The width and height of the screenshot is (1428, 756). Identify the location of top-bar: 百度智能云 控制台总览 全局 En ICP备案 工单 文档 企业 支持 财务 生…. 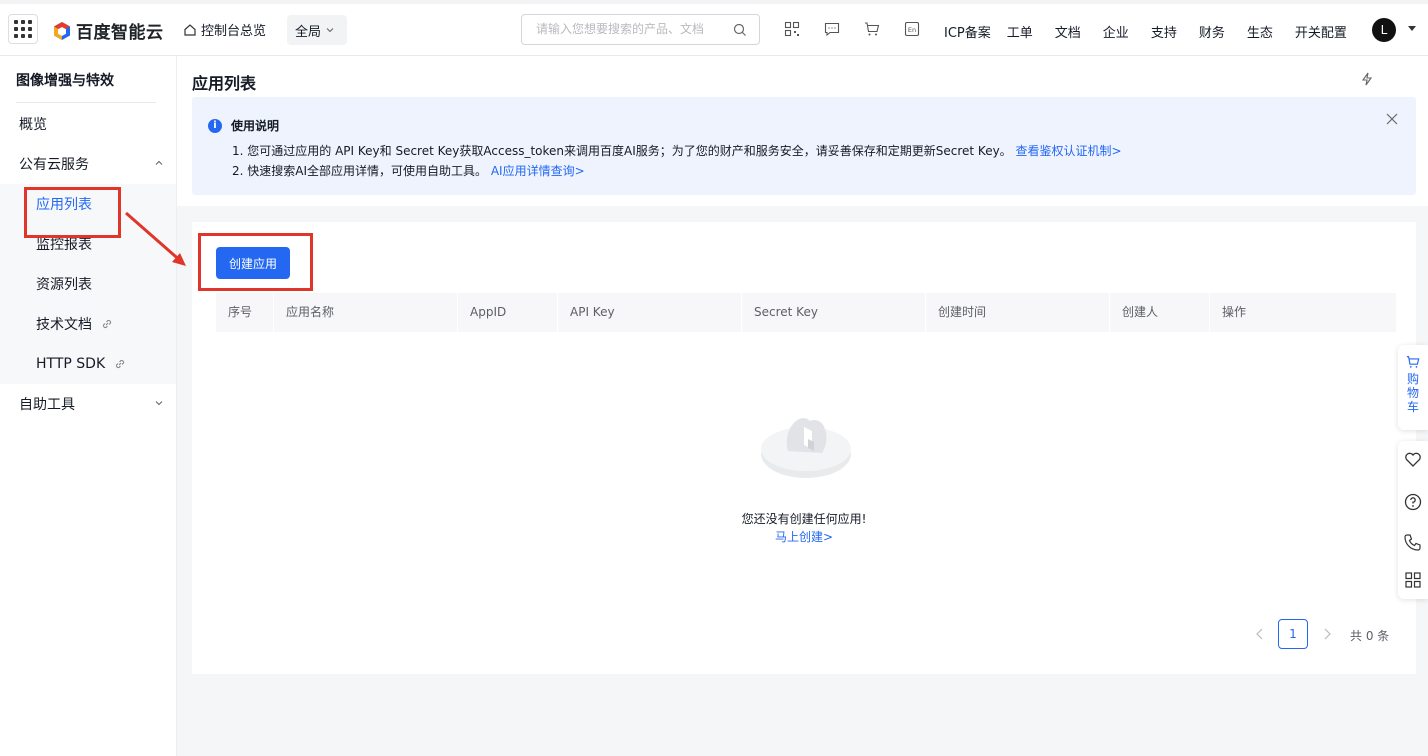
(714, 28).